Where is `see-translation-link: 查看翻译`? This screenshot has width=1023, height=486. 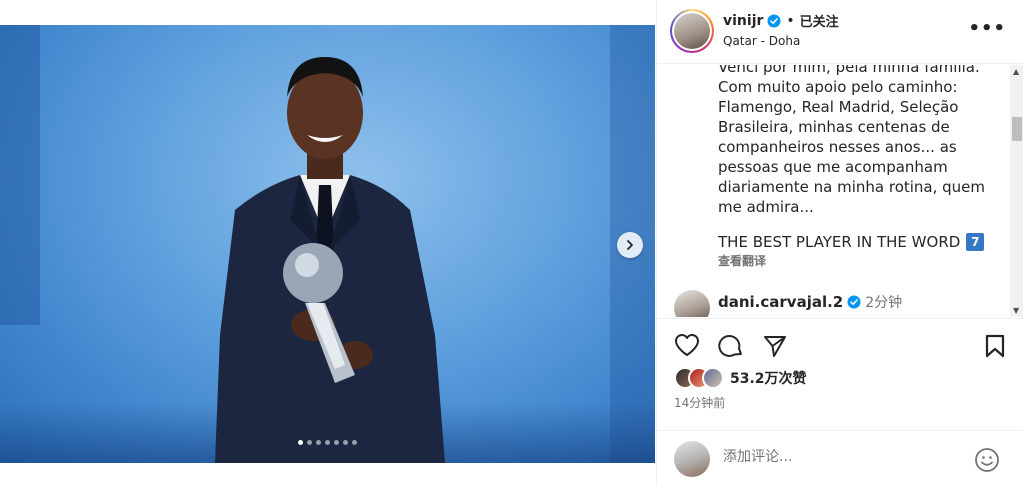
see-translation-link: 查看翻译 is located at coordinates (742, 260).